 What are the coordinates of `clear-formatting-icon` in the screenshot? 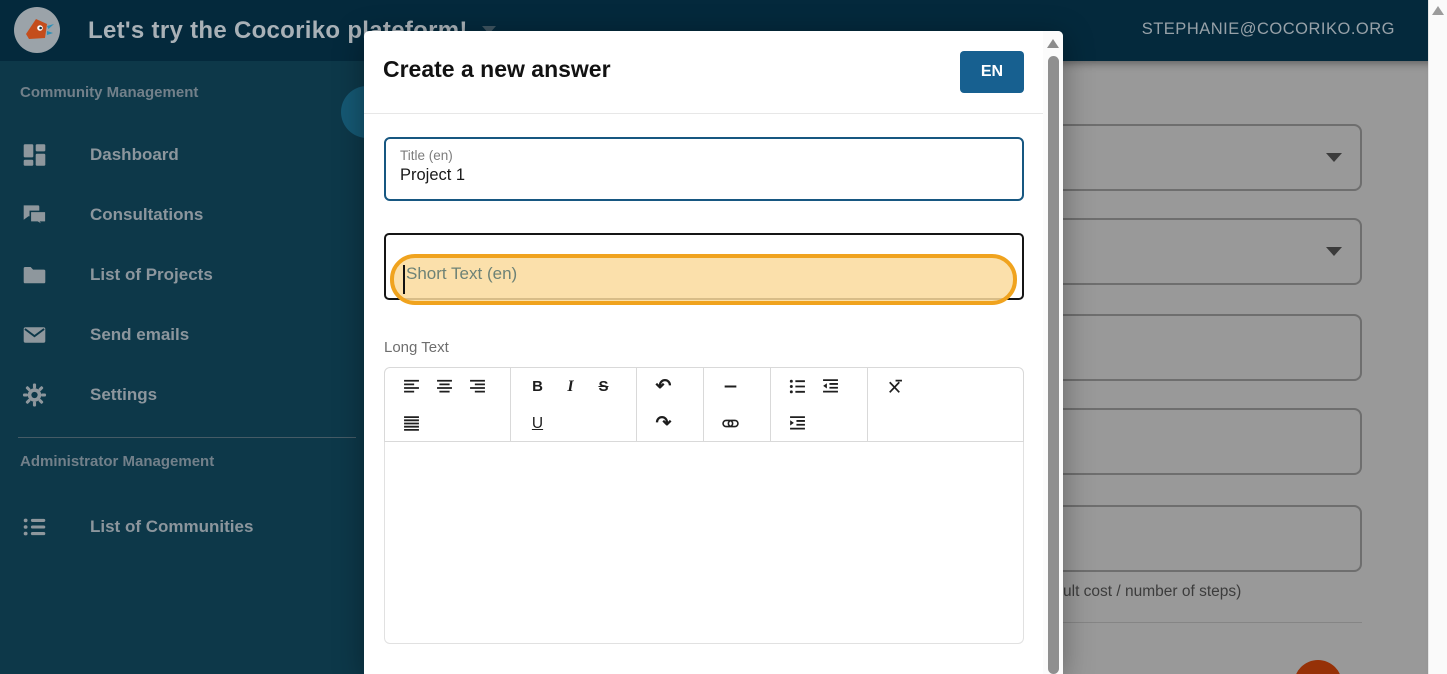 It's located at (895, 386).